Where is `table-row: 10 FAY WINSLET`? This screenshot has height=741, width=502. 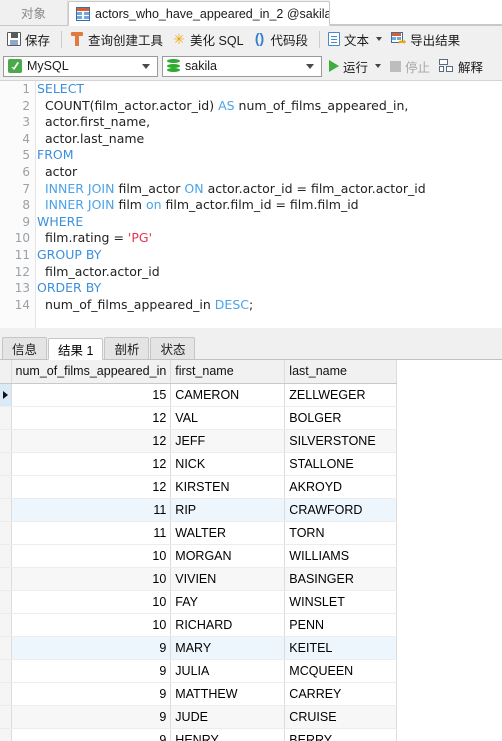 table-row: 10 FAY WINSLET is located at coordinates (199, 602).